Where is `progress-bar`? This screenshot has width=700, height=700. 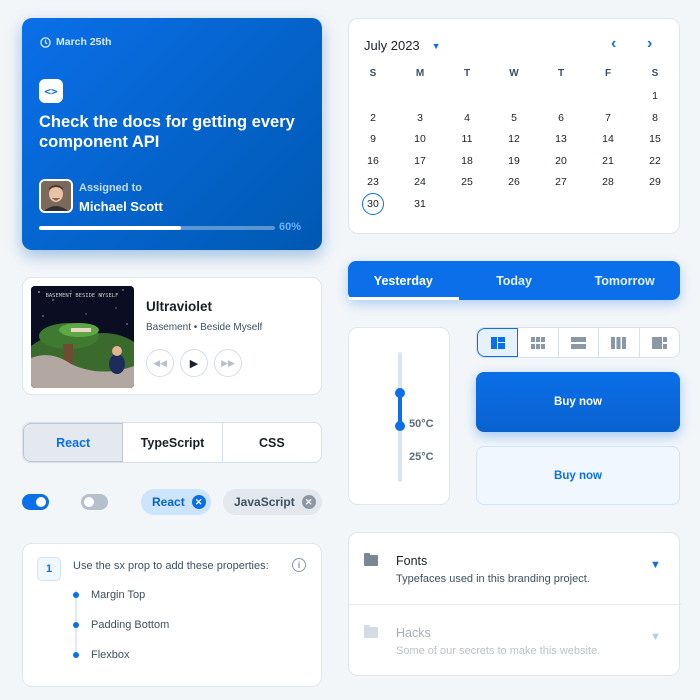
progress-bar is located at coordinates (157, 228).